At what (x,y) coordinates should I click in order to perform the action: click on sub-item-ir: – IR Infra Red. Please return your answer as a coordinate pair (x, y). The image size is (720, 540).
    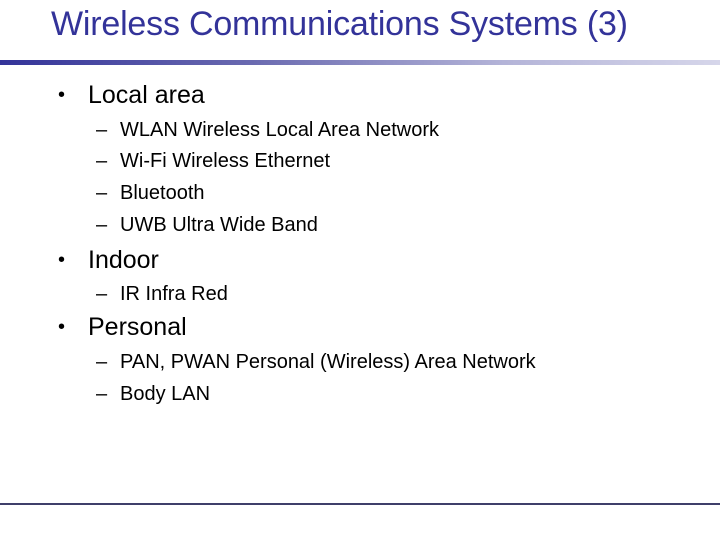
    Looking at the image, I should click on (162, 294).